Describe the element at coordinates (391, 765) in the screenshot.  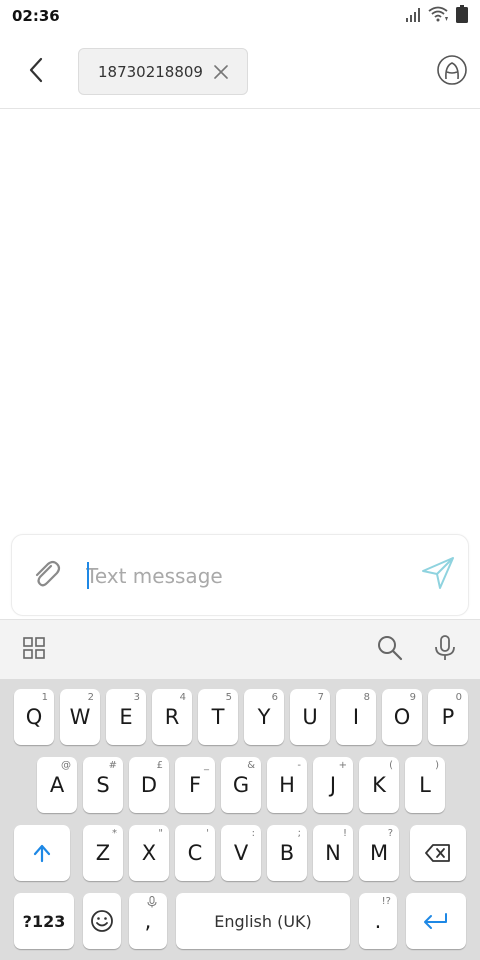
I see `key-hint: (` at that location.